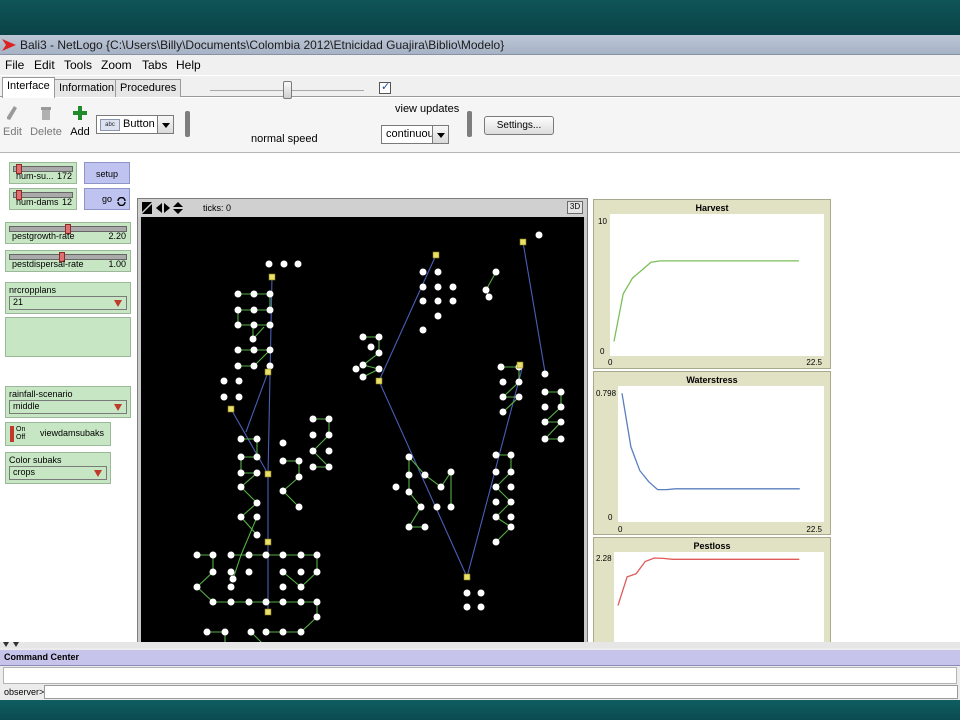 The width and height of the screenshot is (960, 720). Describe the element at coordinates (21, 437) in the screenshot. I see `switch-off-label: Off` at that location.